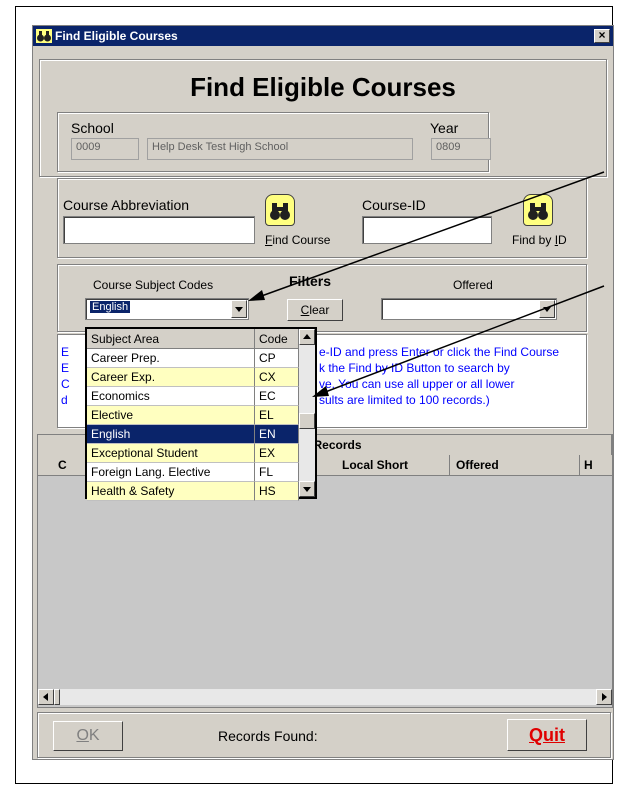 The height and width of the screenshot is (792, 626). What do you see at coordinates (277, 396) in the screenshot?
I see `dropdown-cell-code: EC` at bounding box center [277, 396].